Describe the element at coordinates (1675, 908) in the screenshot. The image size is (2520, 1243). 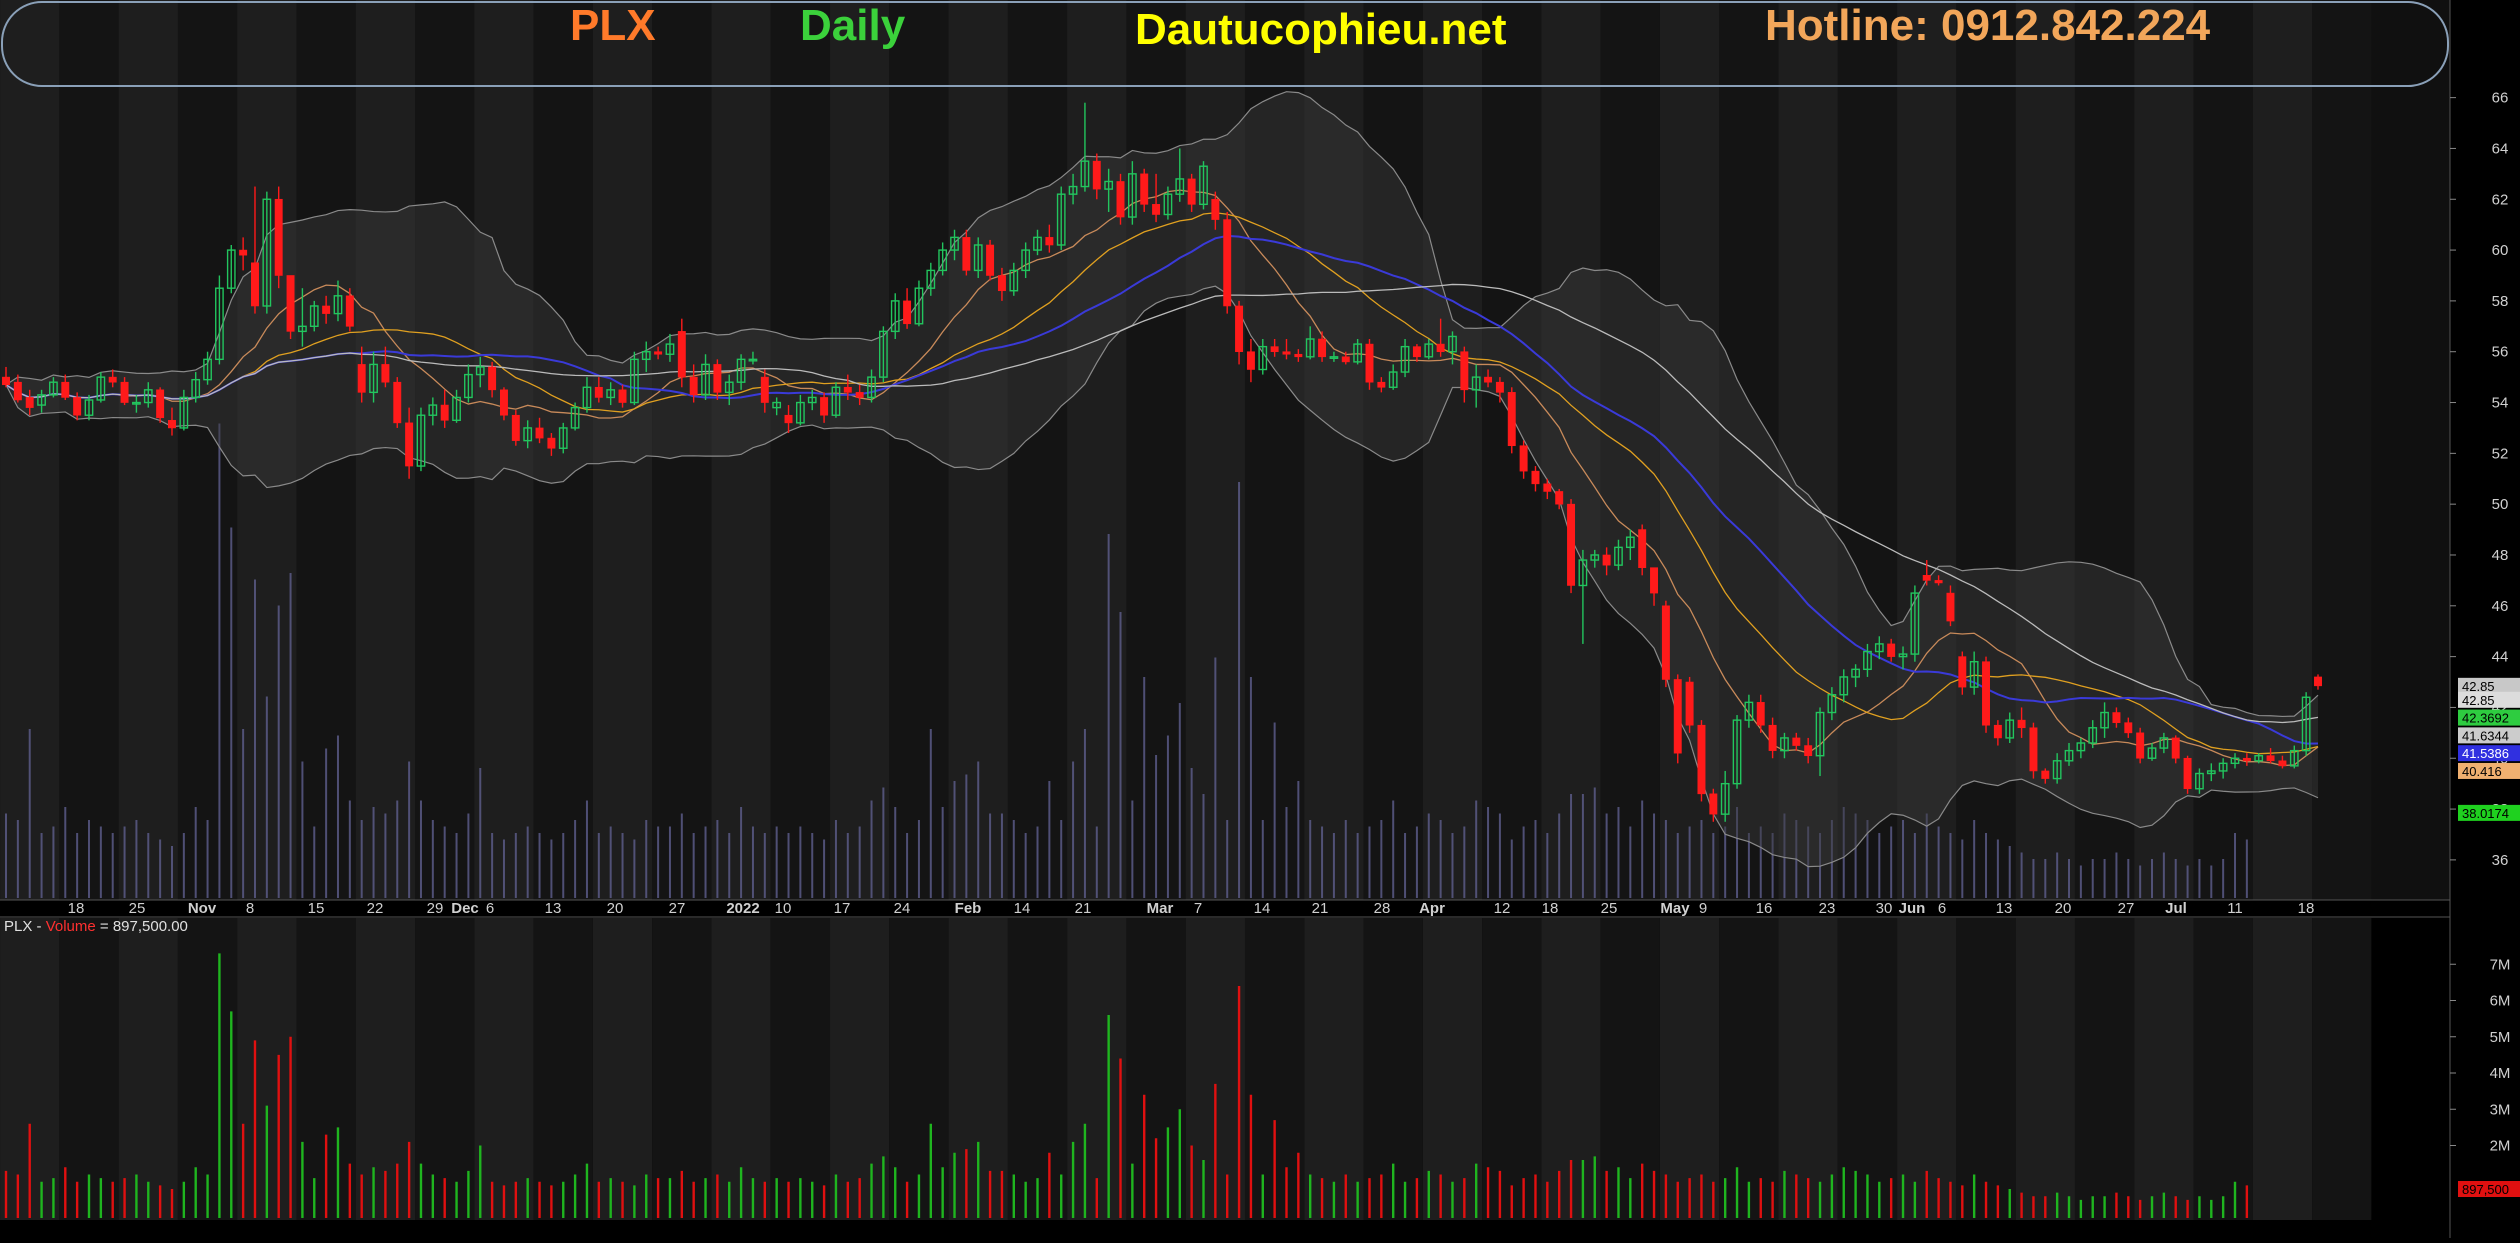
I see `date-tick-label: May` at that location.